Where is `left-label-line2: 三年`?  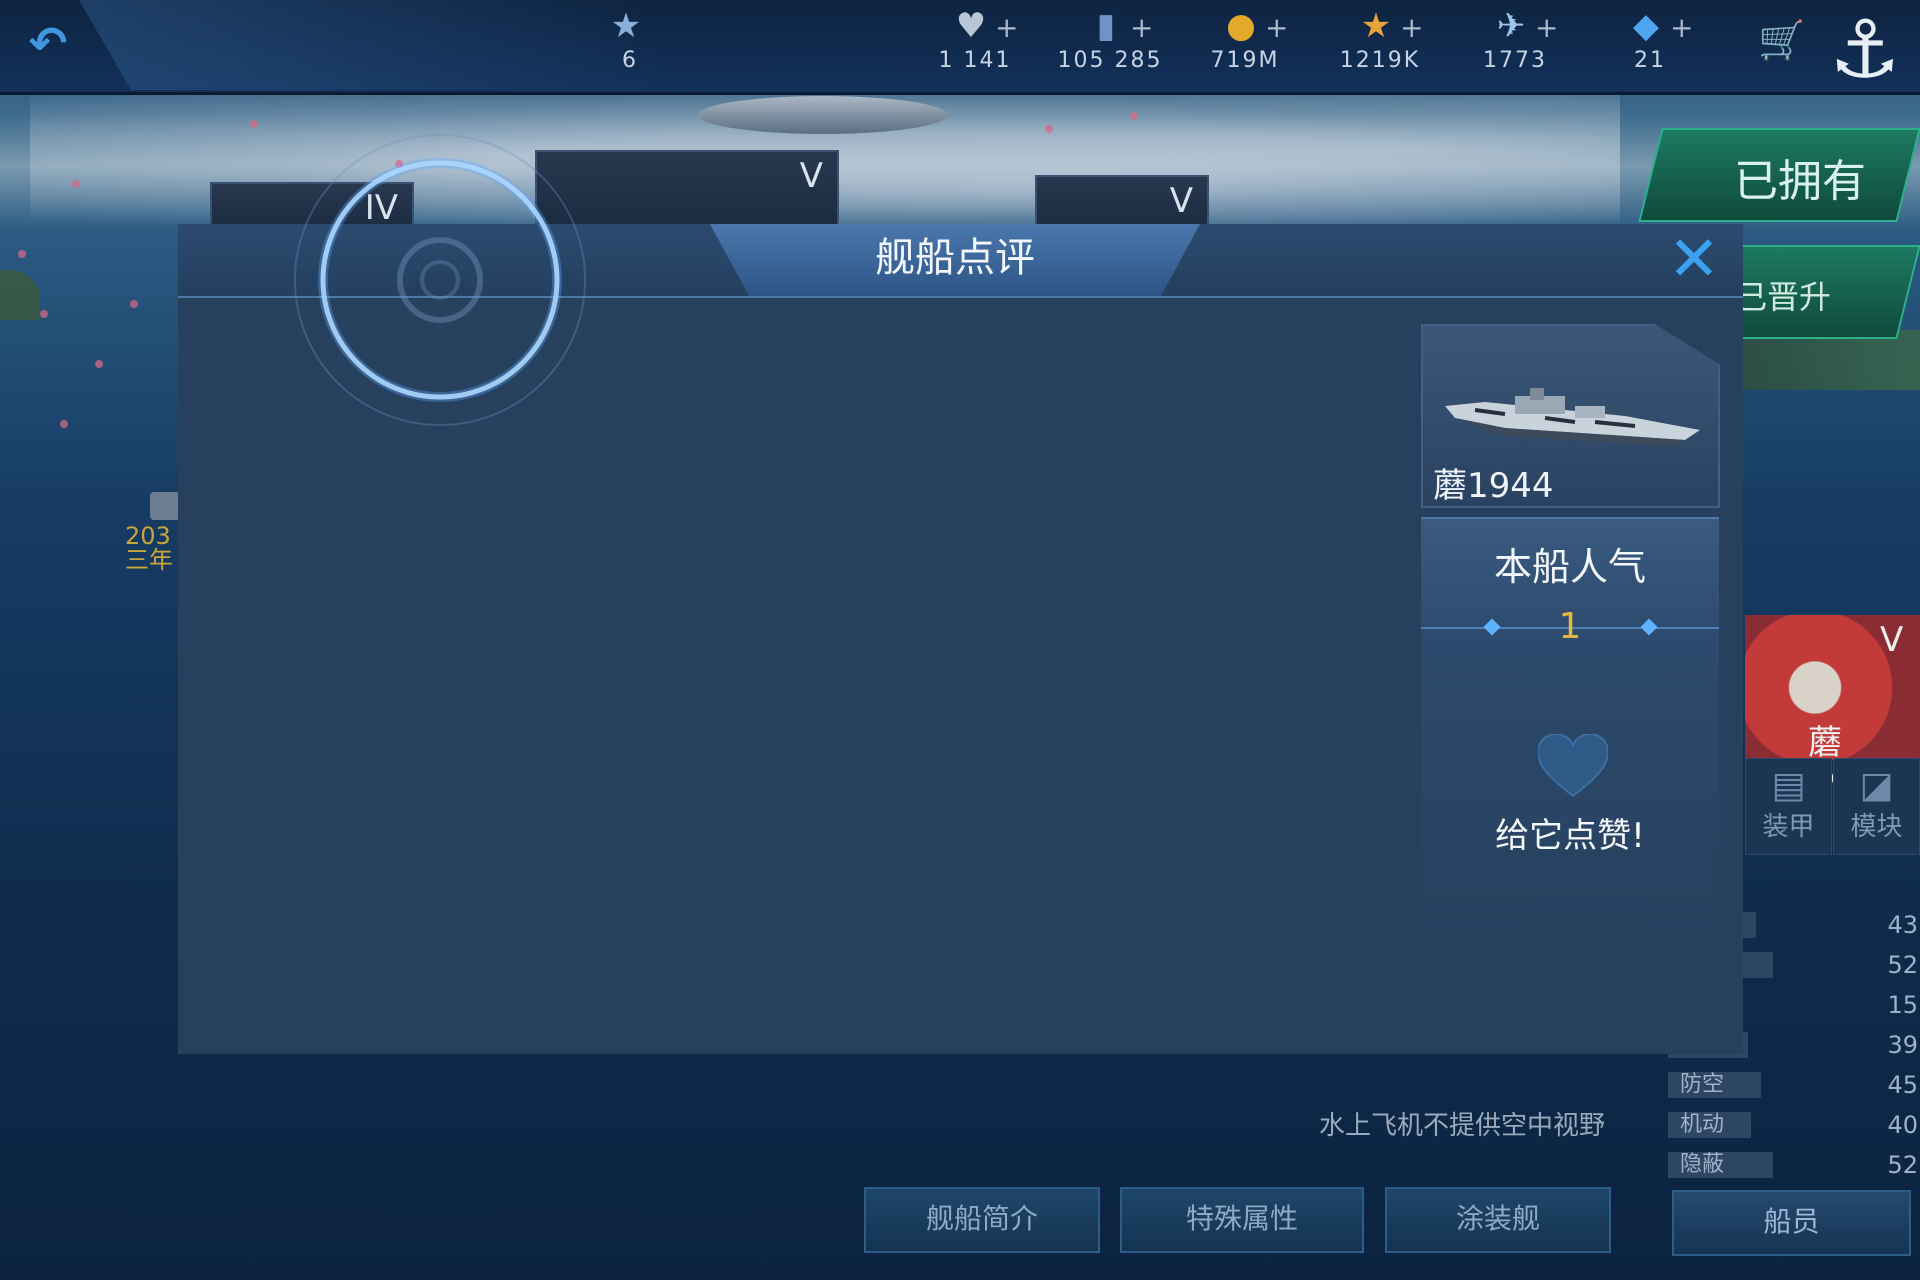
left-label-line2: 三年 is located at coordinates (149, 560).